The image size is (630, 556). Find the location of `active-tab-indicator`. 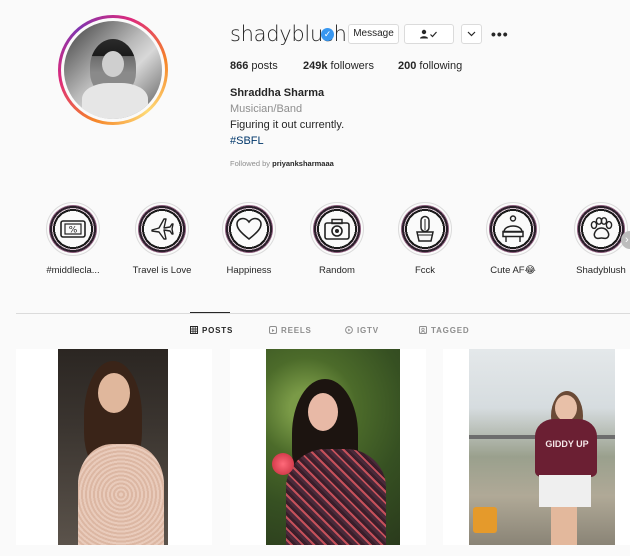

active-tab-indicator is located at coordinates (210, 312).